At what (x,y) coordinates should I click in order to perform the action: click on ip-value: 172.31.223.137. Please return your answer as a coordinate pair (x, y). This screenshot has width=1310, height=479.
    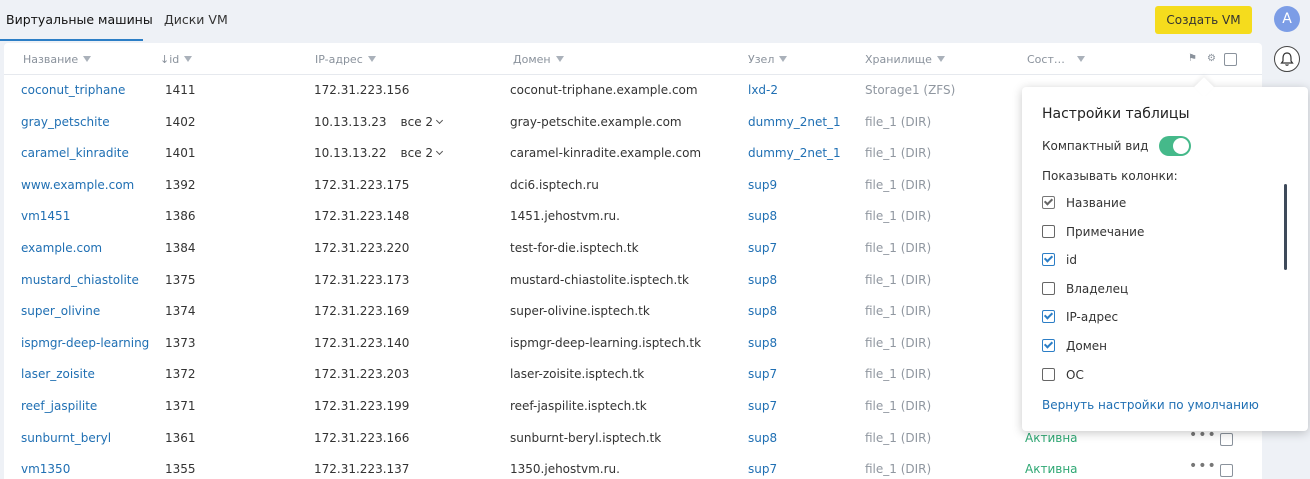
    Looking at the image, I should click on (362, 469).